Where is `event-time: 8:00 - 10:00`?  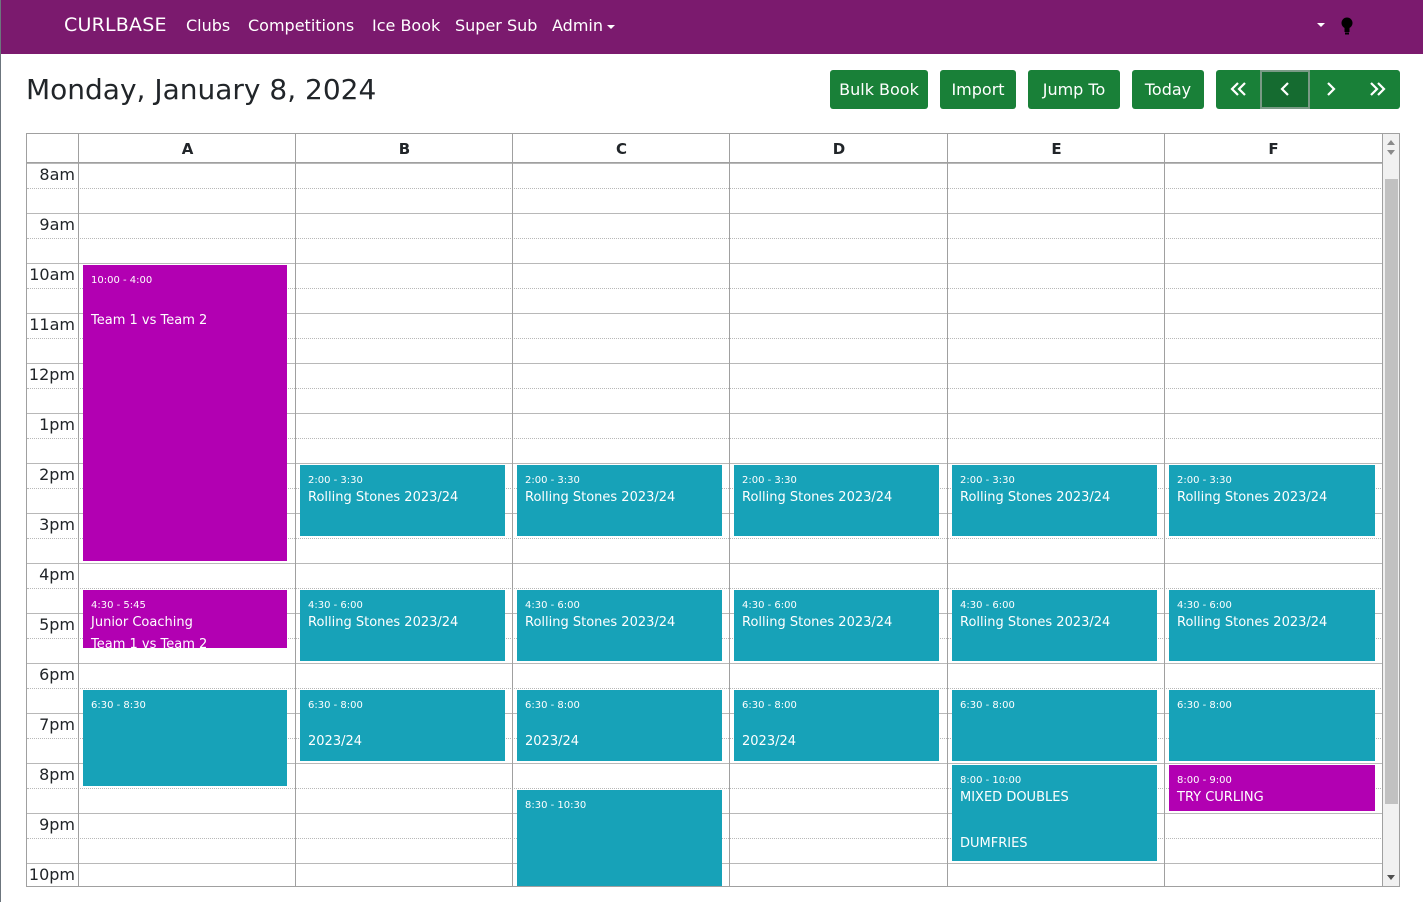
event-time: 8:00 - 10:00 is located at coordinates (991, 780).